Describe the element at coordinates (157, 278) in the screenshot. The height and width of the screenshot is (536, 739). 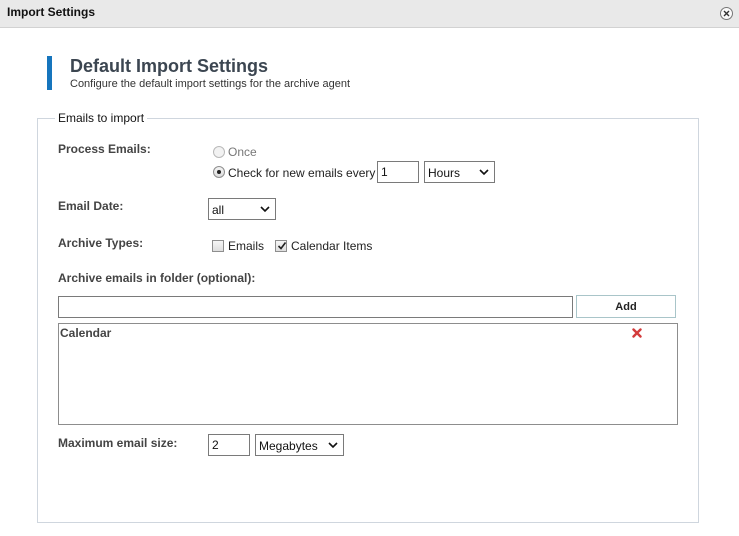
I see `archive-folder-label: Archive emails in folder (optional):` at that location.